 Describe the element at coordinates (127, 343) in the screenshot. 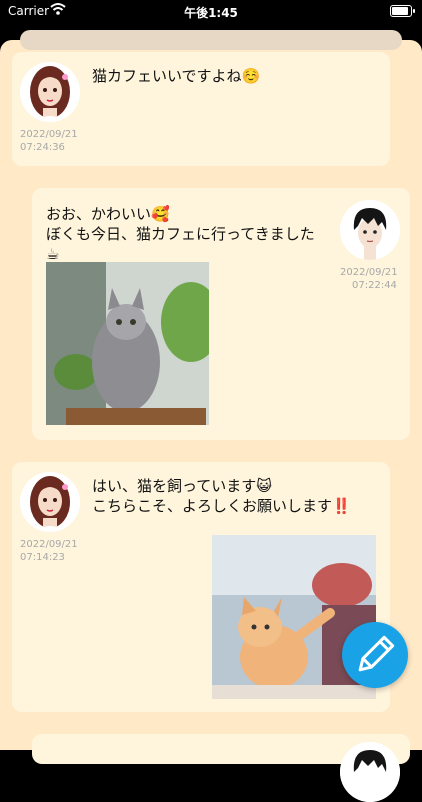

I see `grey-longhair-cat-photo` at that location.